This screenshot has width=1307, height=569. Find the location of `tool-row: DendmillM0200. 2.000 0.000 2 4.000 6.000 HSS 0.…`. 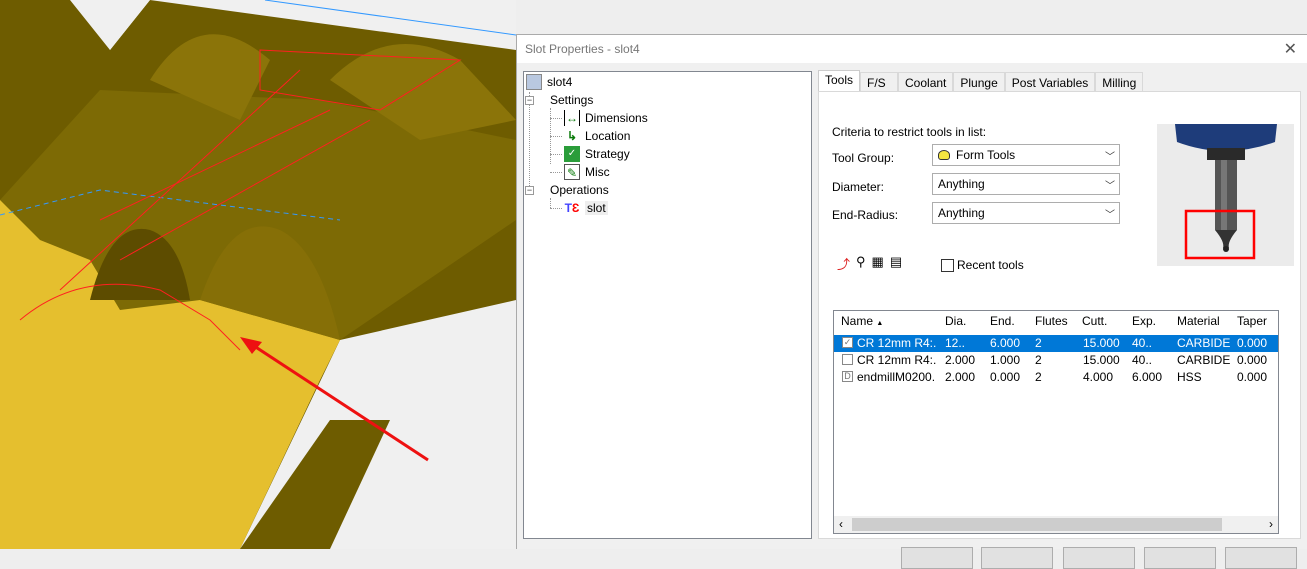

tool-row: DendmillM0200. 2.000 0.000 2 4.000 6.000 HSS 0.… is located at coordinates (1056, 377).